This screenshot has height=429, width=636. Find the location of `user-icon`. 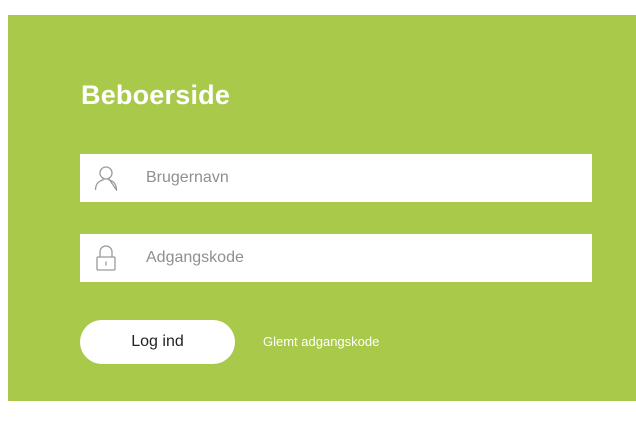

user-icon is located at coordinates (106, 178).